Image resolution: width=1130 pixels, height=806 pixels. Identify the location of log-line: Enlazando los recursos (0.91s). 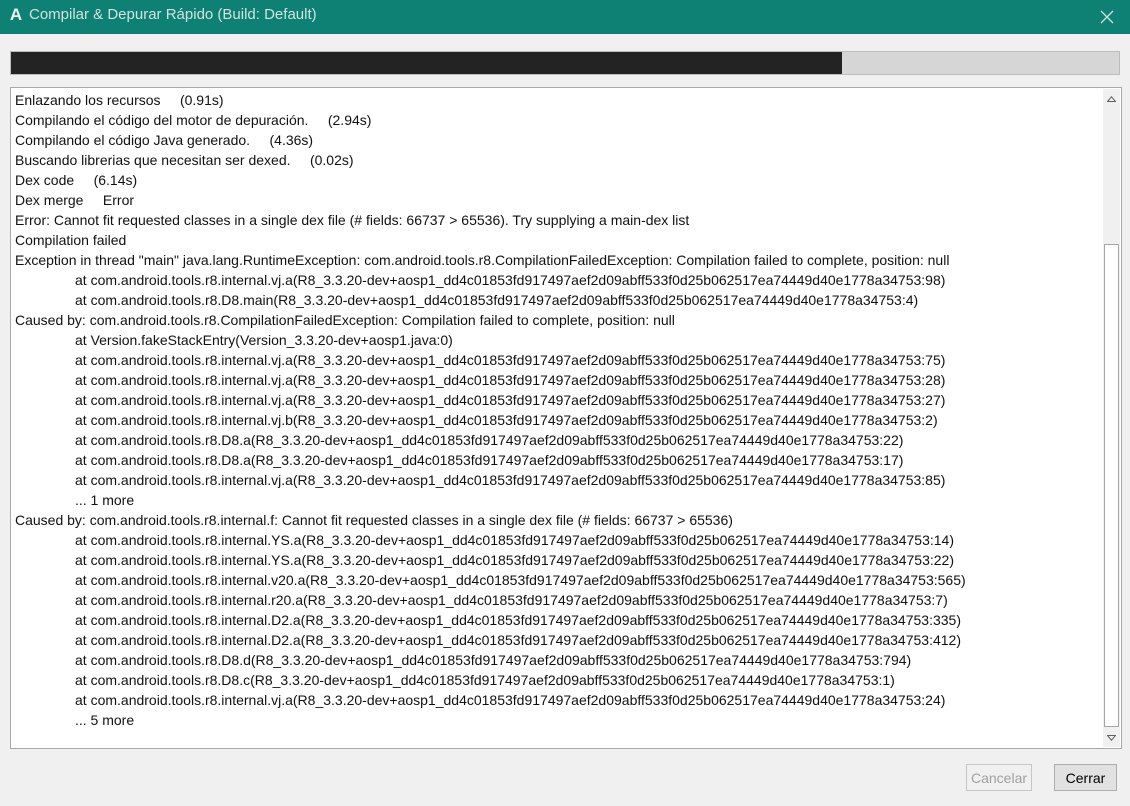
(119, 100).